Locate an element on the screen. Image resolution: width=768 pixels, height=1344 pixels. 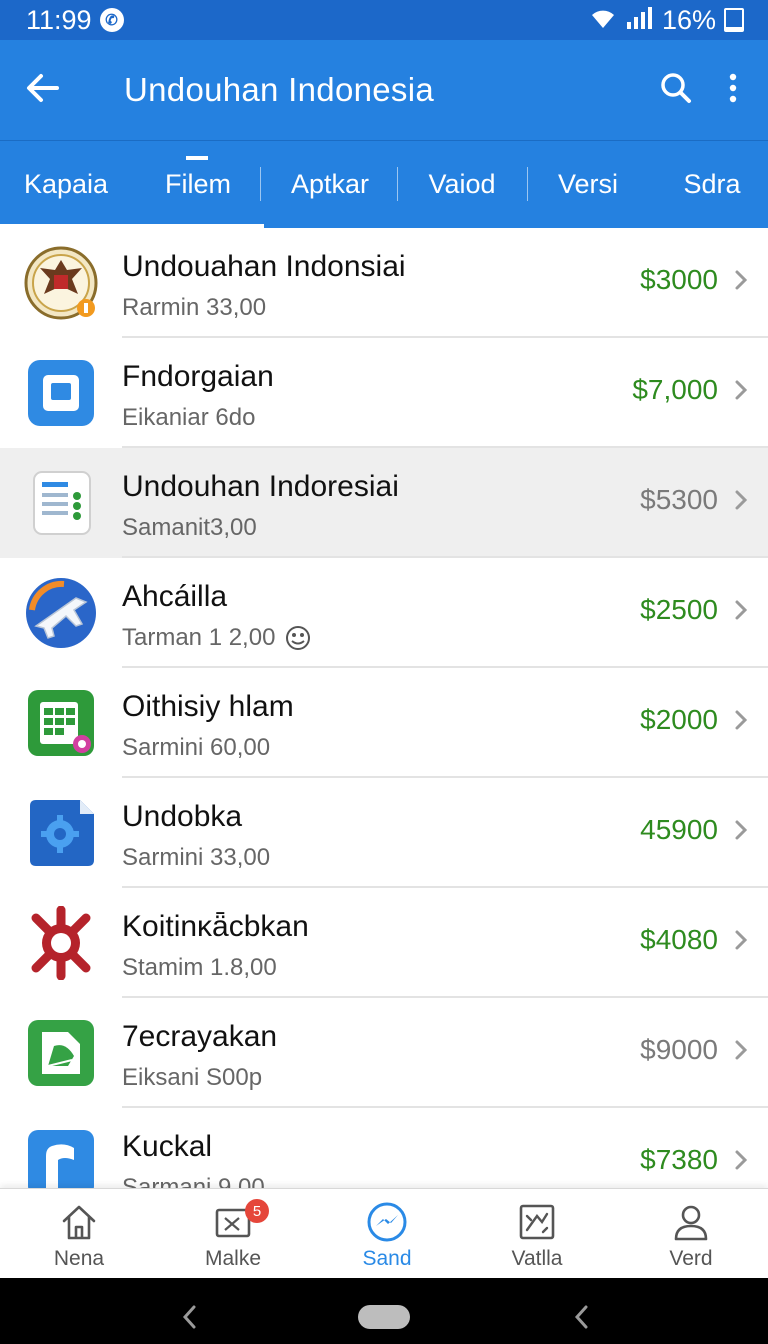
mail-icon: 5 is located at coordinates (241, 1221).